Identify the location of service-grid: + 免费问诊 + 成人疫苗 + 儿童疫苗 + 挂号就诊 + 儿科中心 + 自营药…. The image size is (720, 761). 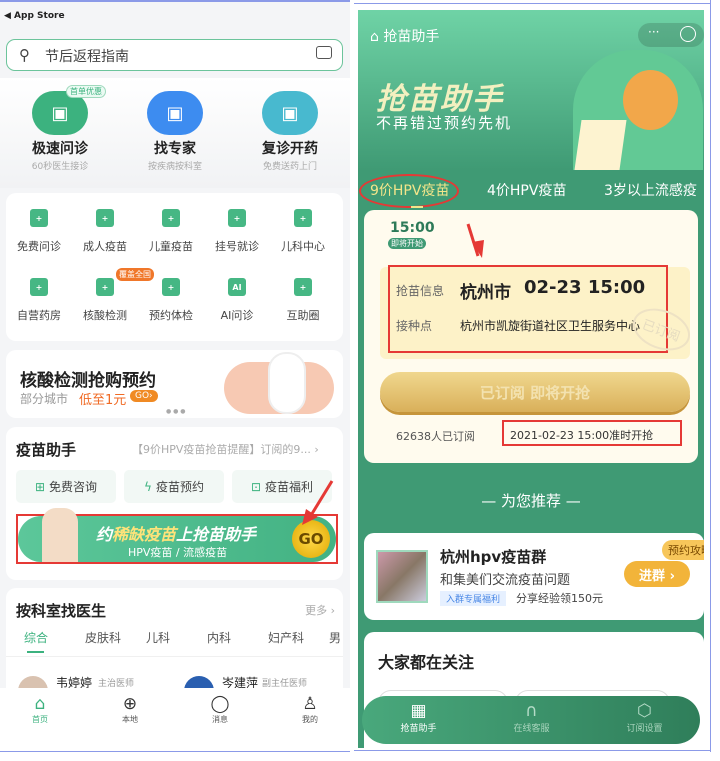
(174, 267).